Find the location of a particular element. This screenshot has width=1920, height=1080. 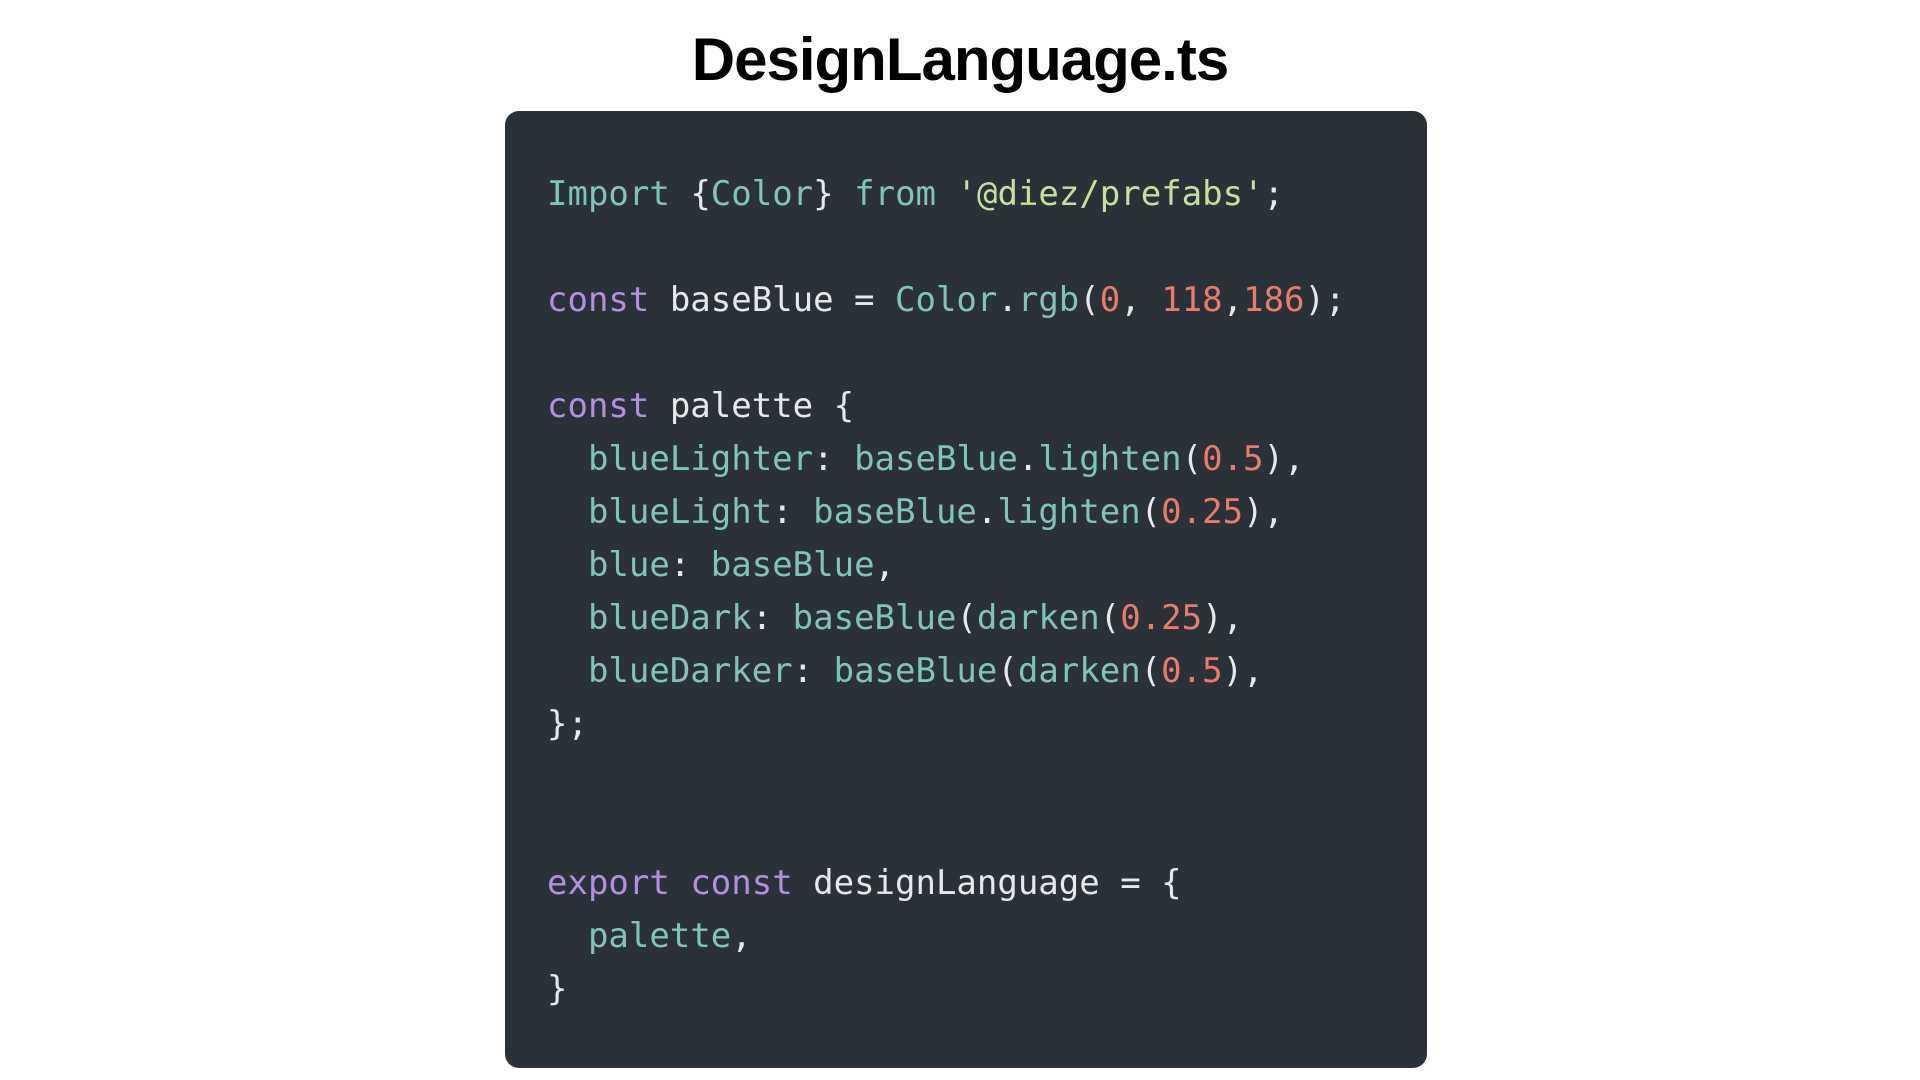

code-line: }; is located at coordinates (946, 724).